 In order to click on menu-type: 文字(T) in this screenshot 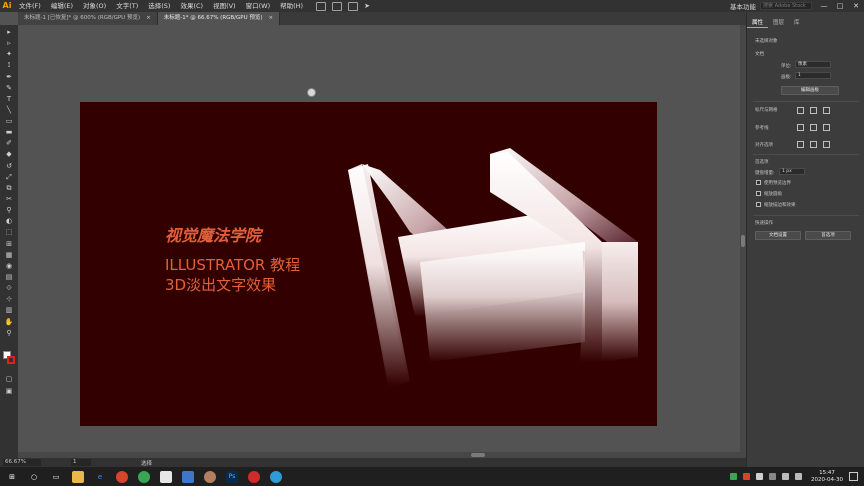, I will do `click(127, 6)`.